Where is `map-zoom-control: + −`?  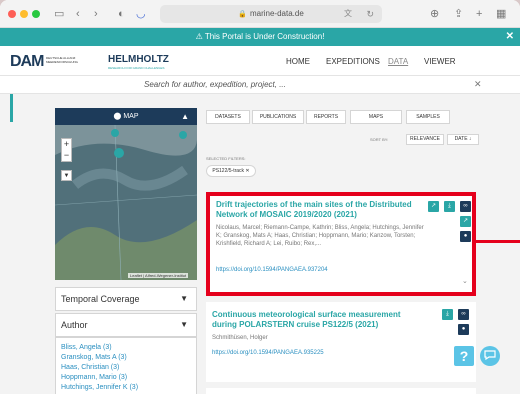 map-zoom-control: + − is located at coordinates (66, 150).